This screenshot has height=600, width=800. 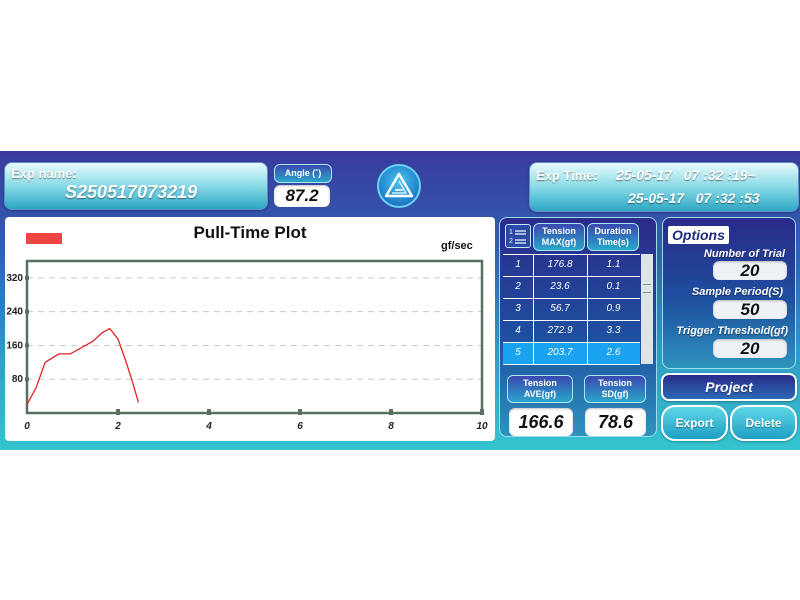 What do you see at coordinates (208, 426) in the screenshot?
I see `x-tick-label: 4` at bounding box center [208, 426].